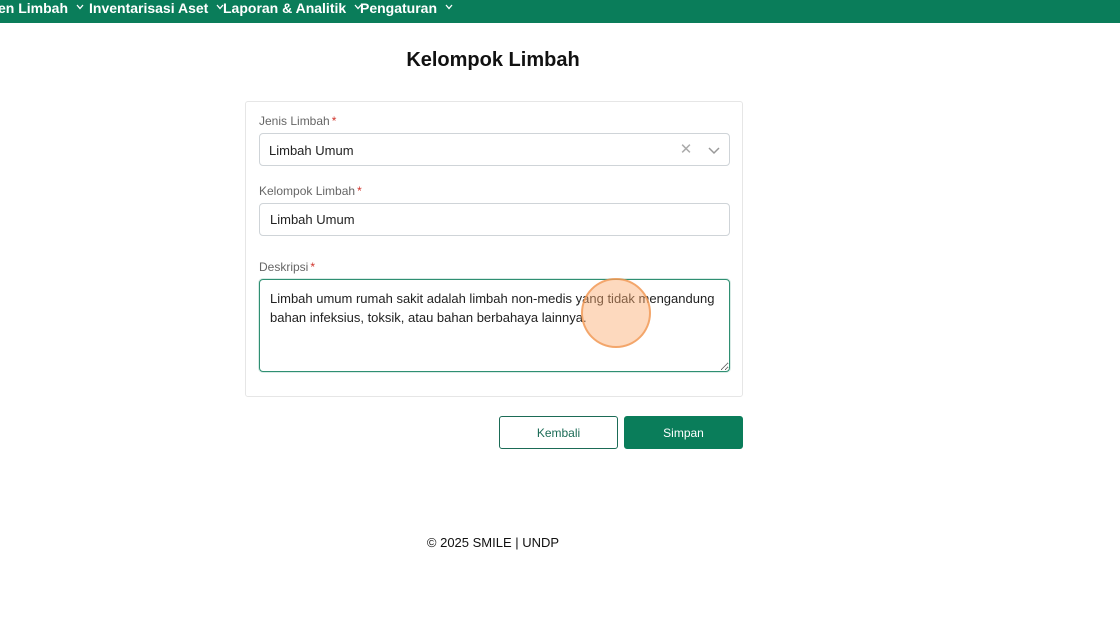 Image resolution: width=1120 pixels, height=625 pixels. What do you see at coordinates (493, 60) in the screenshot?
I see `page-title: Kelompok Limbah` at bounding box center [493, 60].